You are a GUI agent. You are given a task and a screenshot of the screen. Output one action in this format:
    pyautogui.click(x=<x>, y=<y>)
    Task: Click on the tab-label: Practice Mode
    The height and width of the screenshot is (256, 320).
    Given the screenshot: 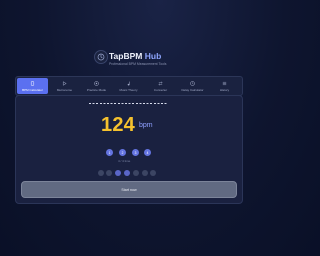 What is the action you would take?
    pyautogui.click(x=96, y=89)
    